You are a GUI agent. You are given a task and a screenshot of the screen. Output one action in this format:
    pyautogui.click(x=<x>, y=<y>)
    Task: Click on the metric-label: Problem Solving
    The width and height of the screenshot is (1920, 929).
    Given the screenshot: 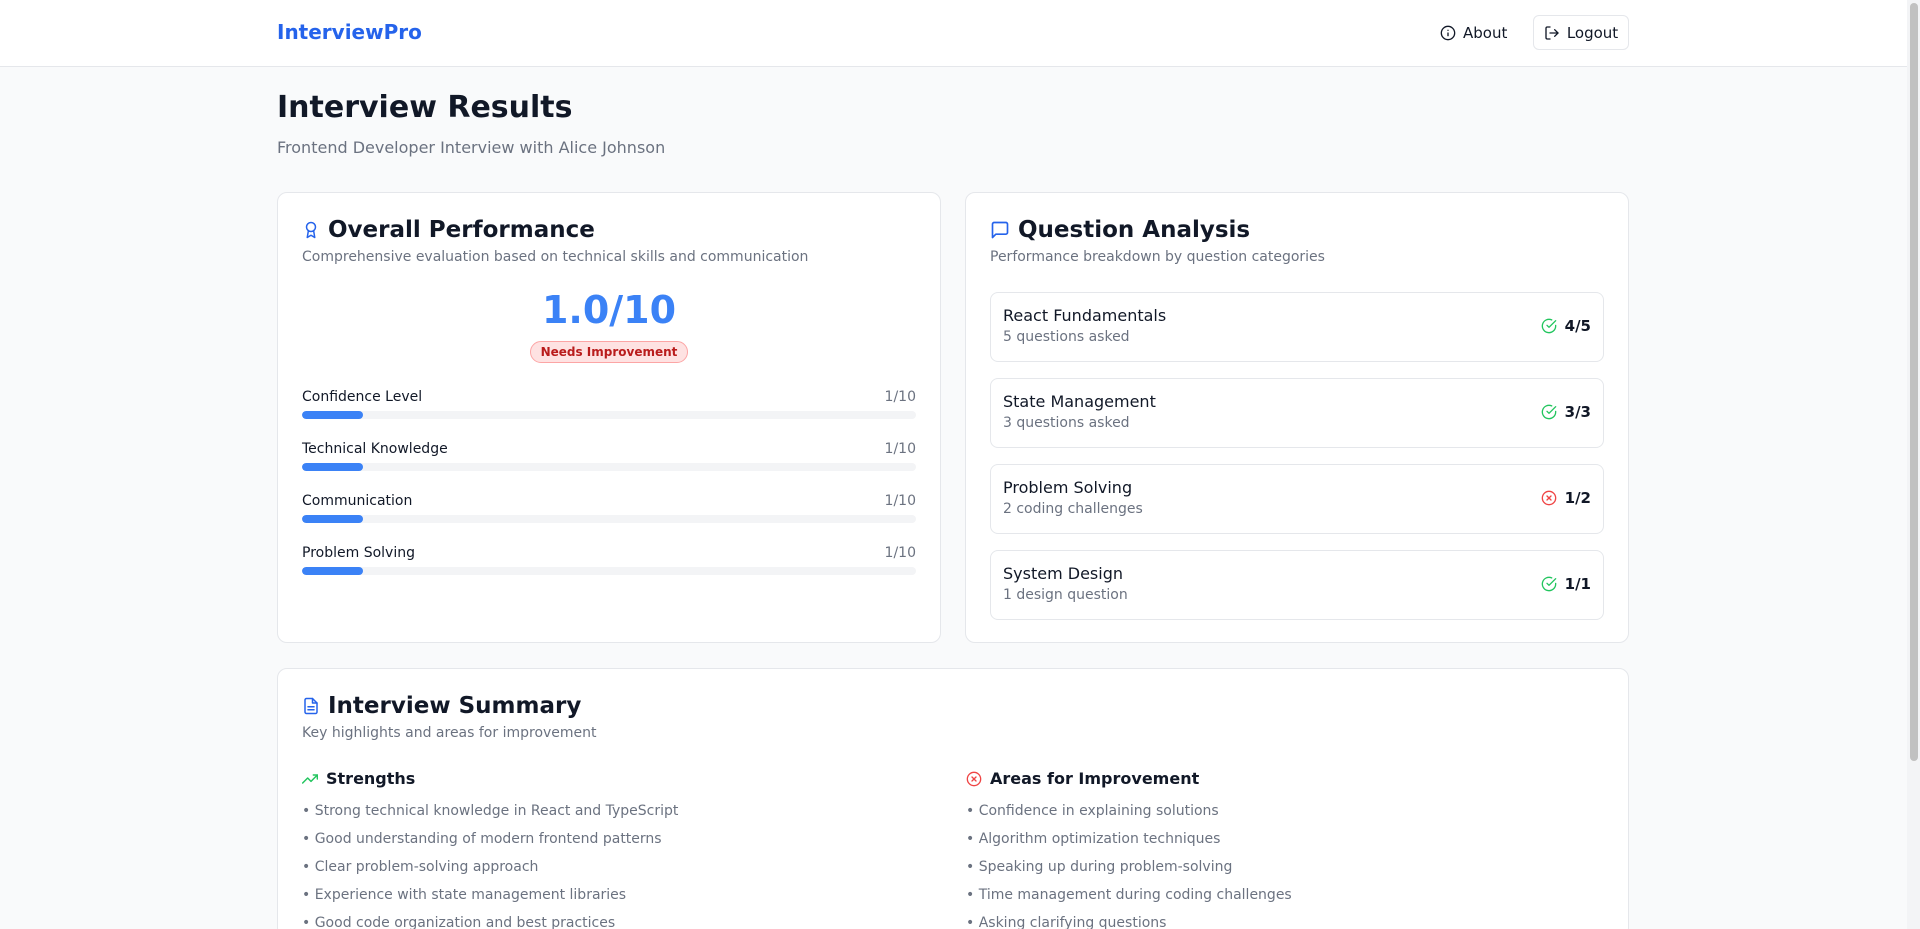 What is the action you would take?
    pyautogui.click(x=358, y=553)
    